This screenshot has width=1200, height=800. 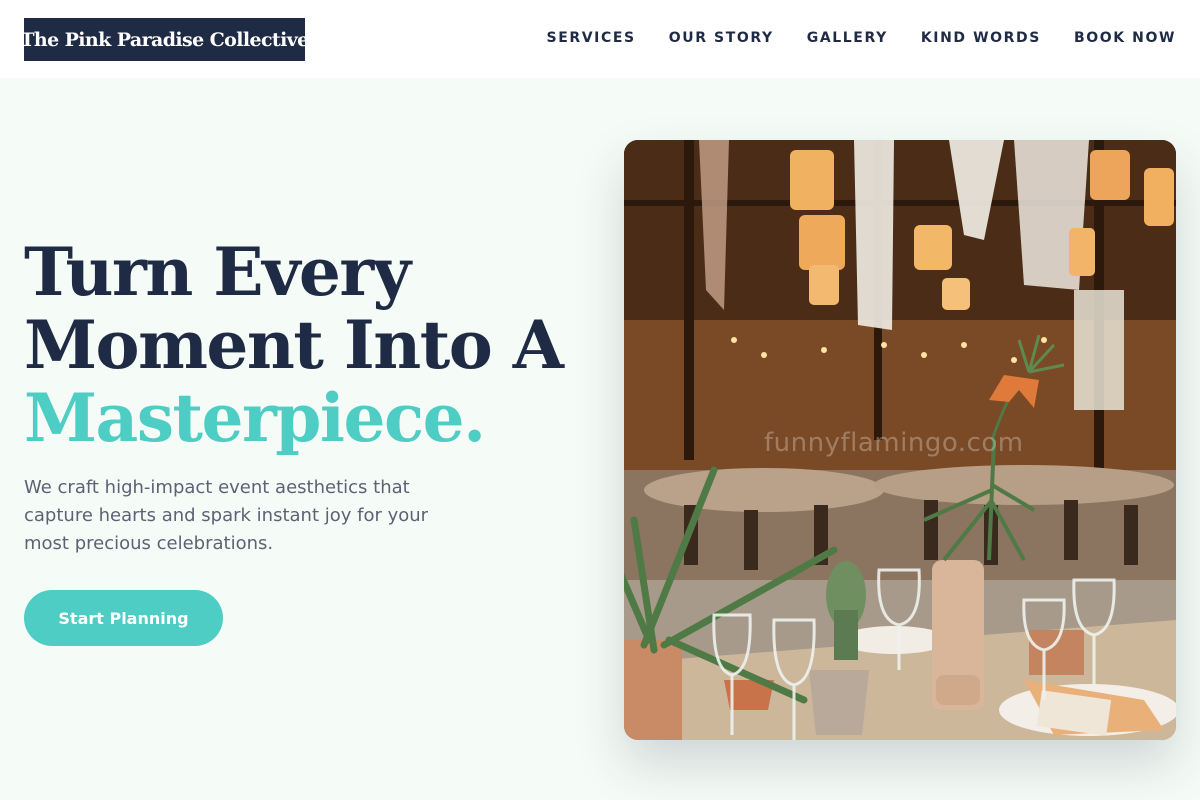 What do you see at coordinates (721, 38) in the screenshot?
I see `nav-item-our-story: OUR STORY` at bounding box center [721, 38].